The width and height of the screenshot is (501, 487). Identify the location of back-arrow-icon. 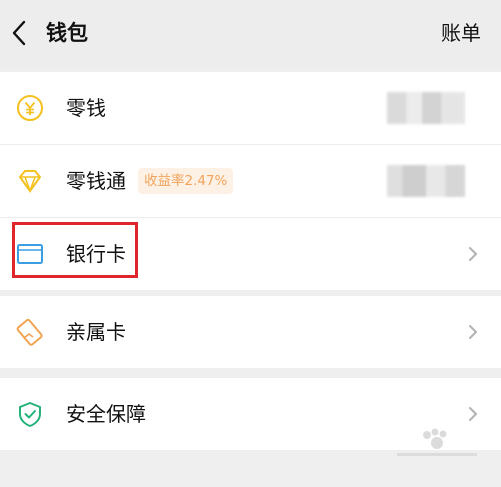
(20, 33).